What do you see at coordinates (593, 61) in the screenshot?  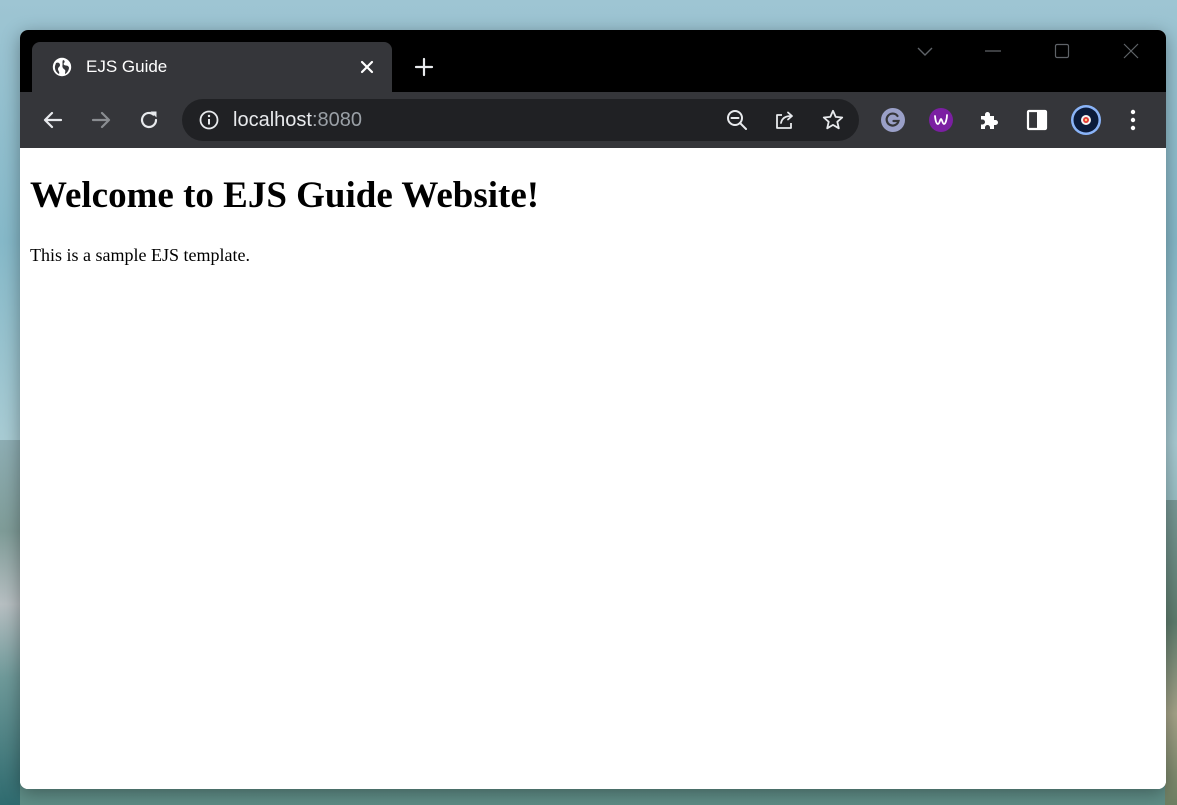 I see `title-bar: EJS Guide` at bounding box center [593, 61].